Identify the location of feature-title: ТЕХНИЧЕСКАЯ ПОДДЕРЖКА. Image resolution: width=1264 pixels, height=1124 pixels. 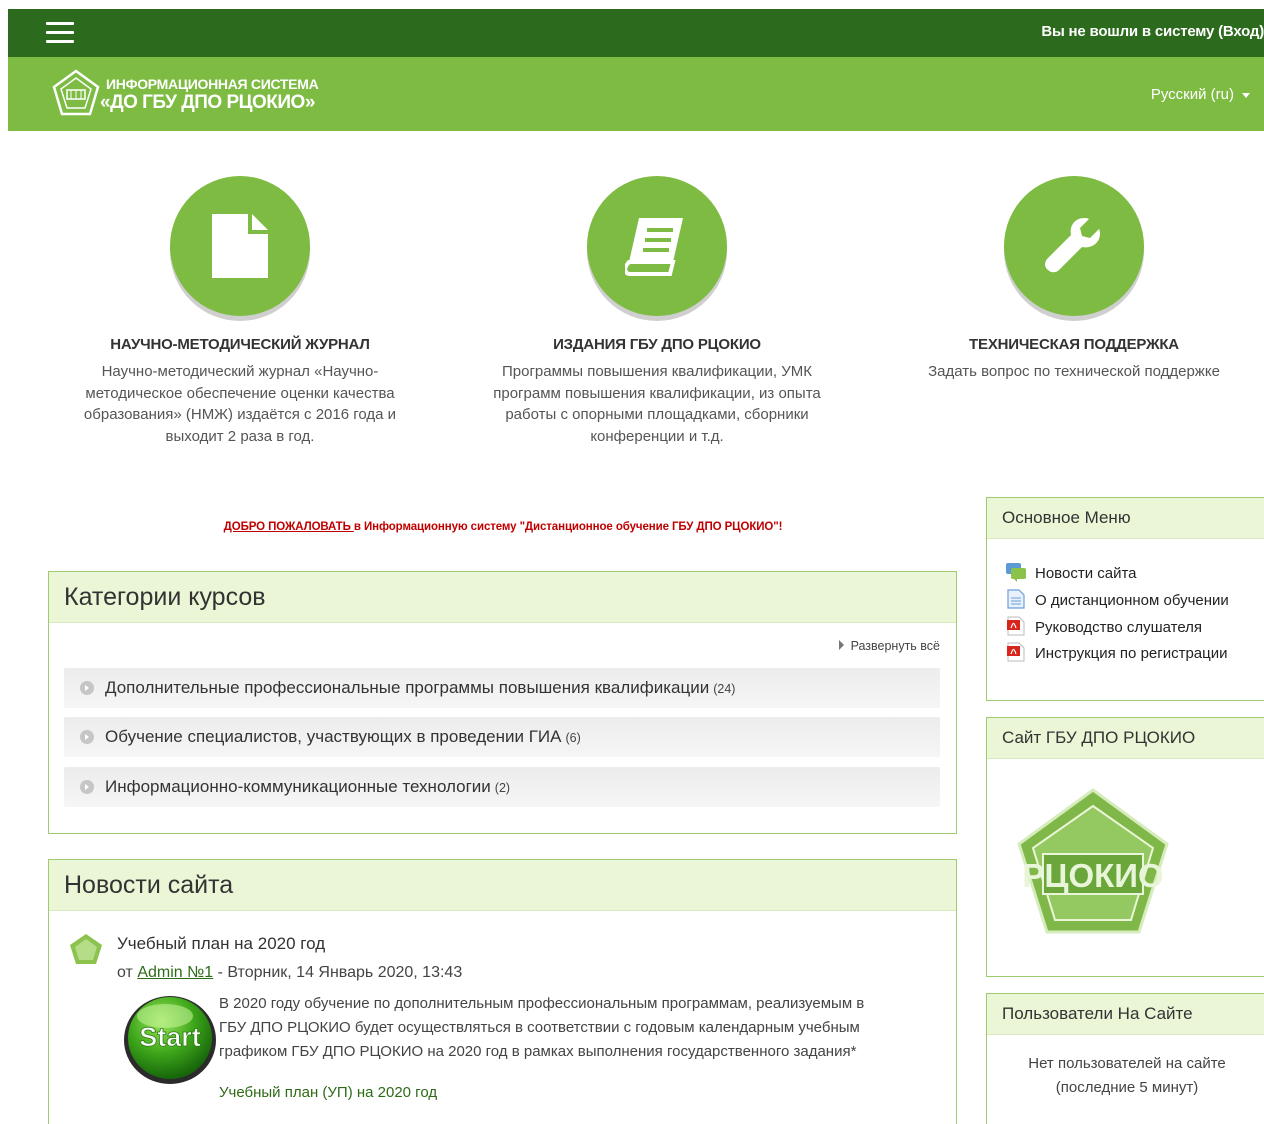
(1074, 344).